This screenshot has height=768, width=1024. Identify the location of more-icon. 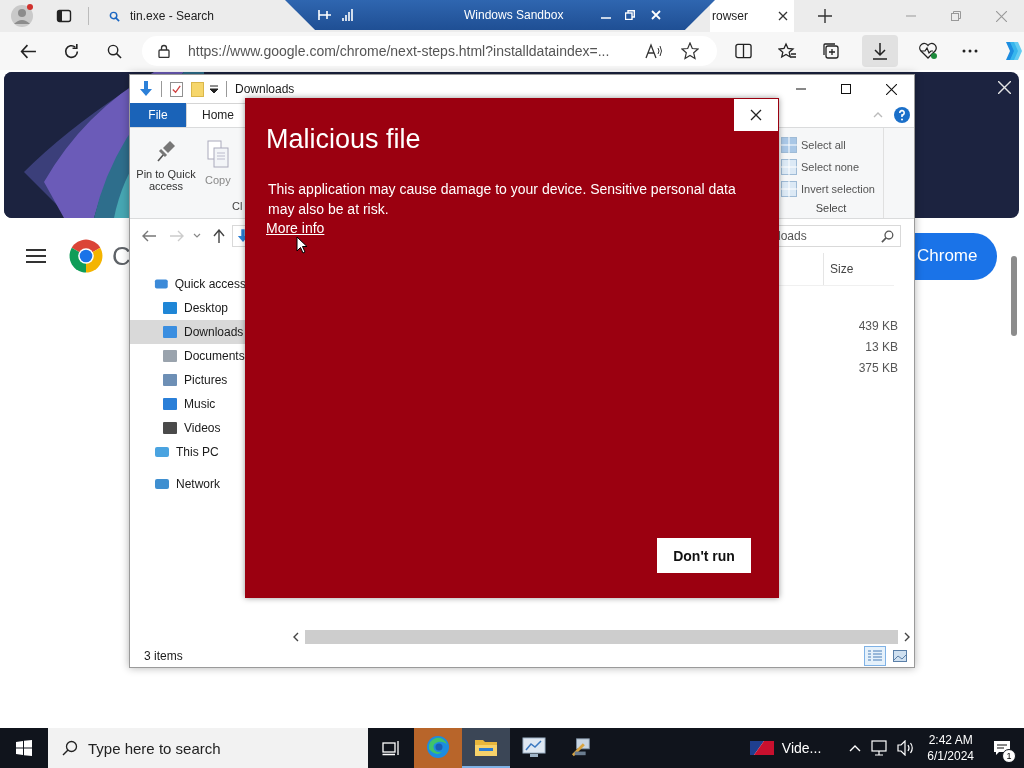
(970, 51).